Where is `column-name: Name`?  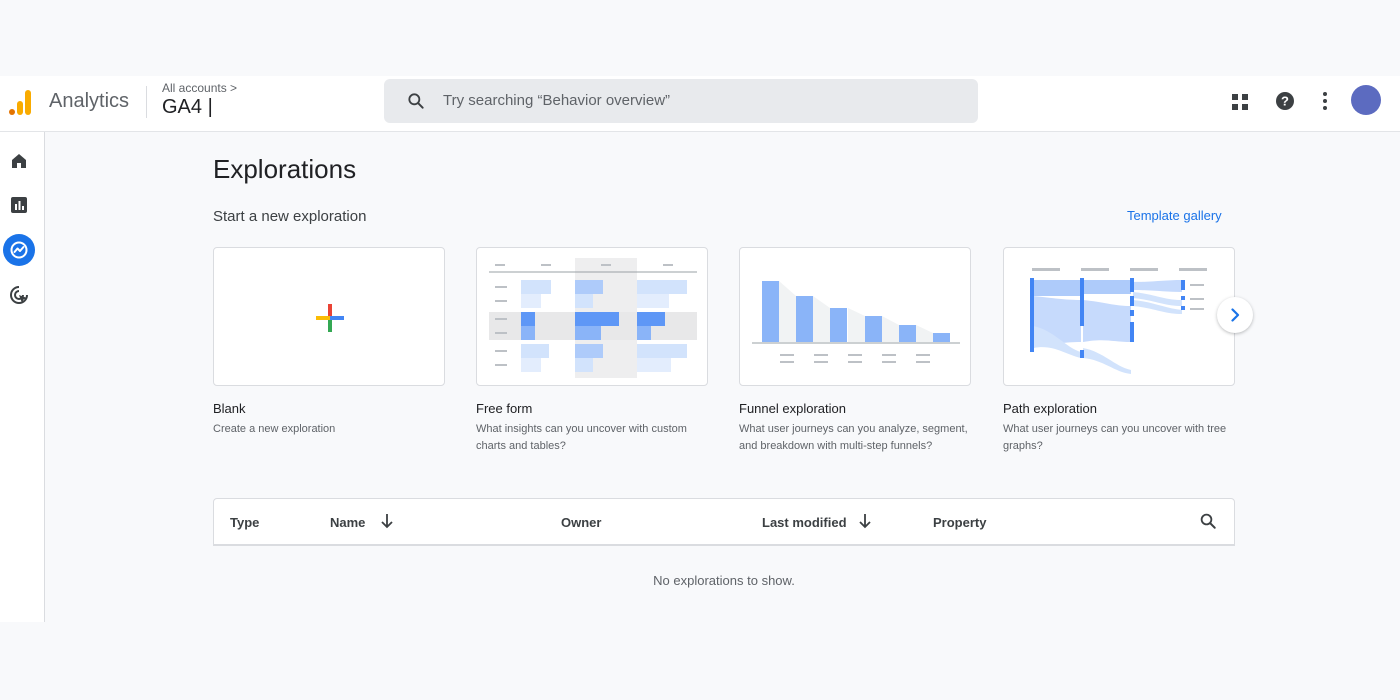 column-name: Name is located at coordinates (347, 522).